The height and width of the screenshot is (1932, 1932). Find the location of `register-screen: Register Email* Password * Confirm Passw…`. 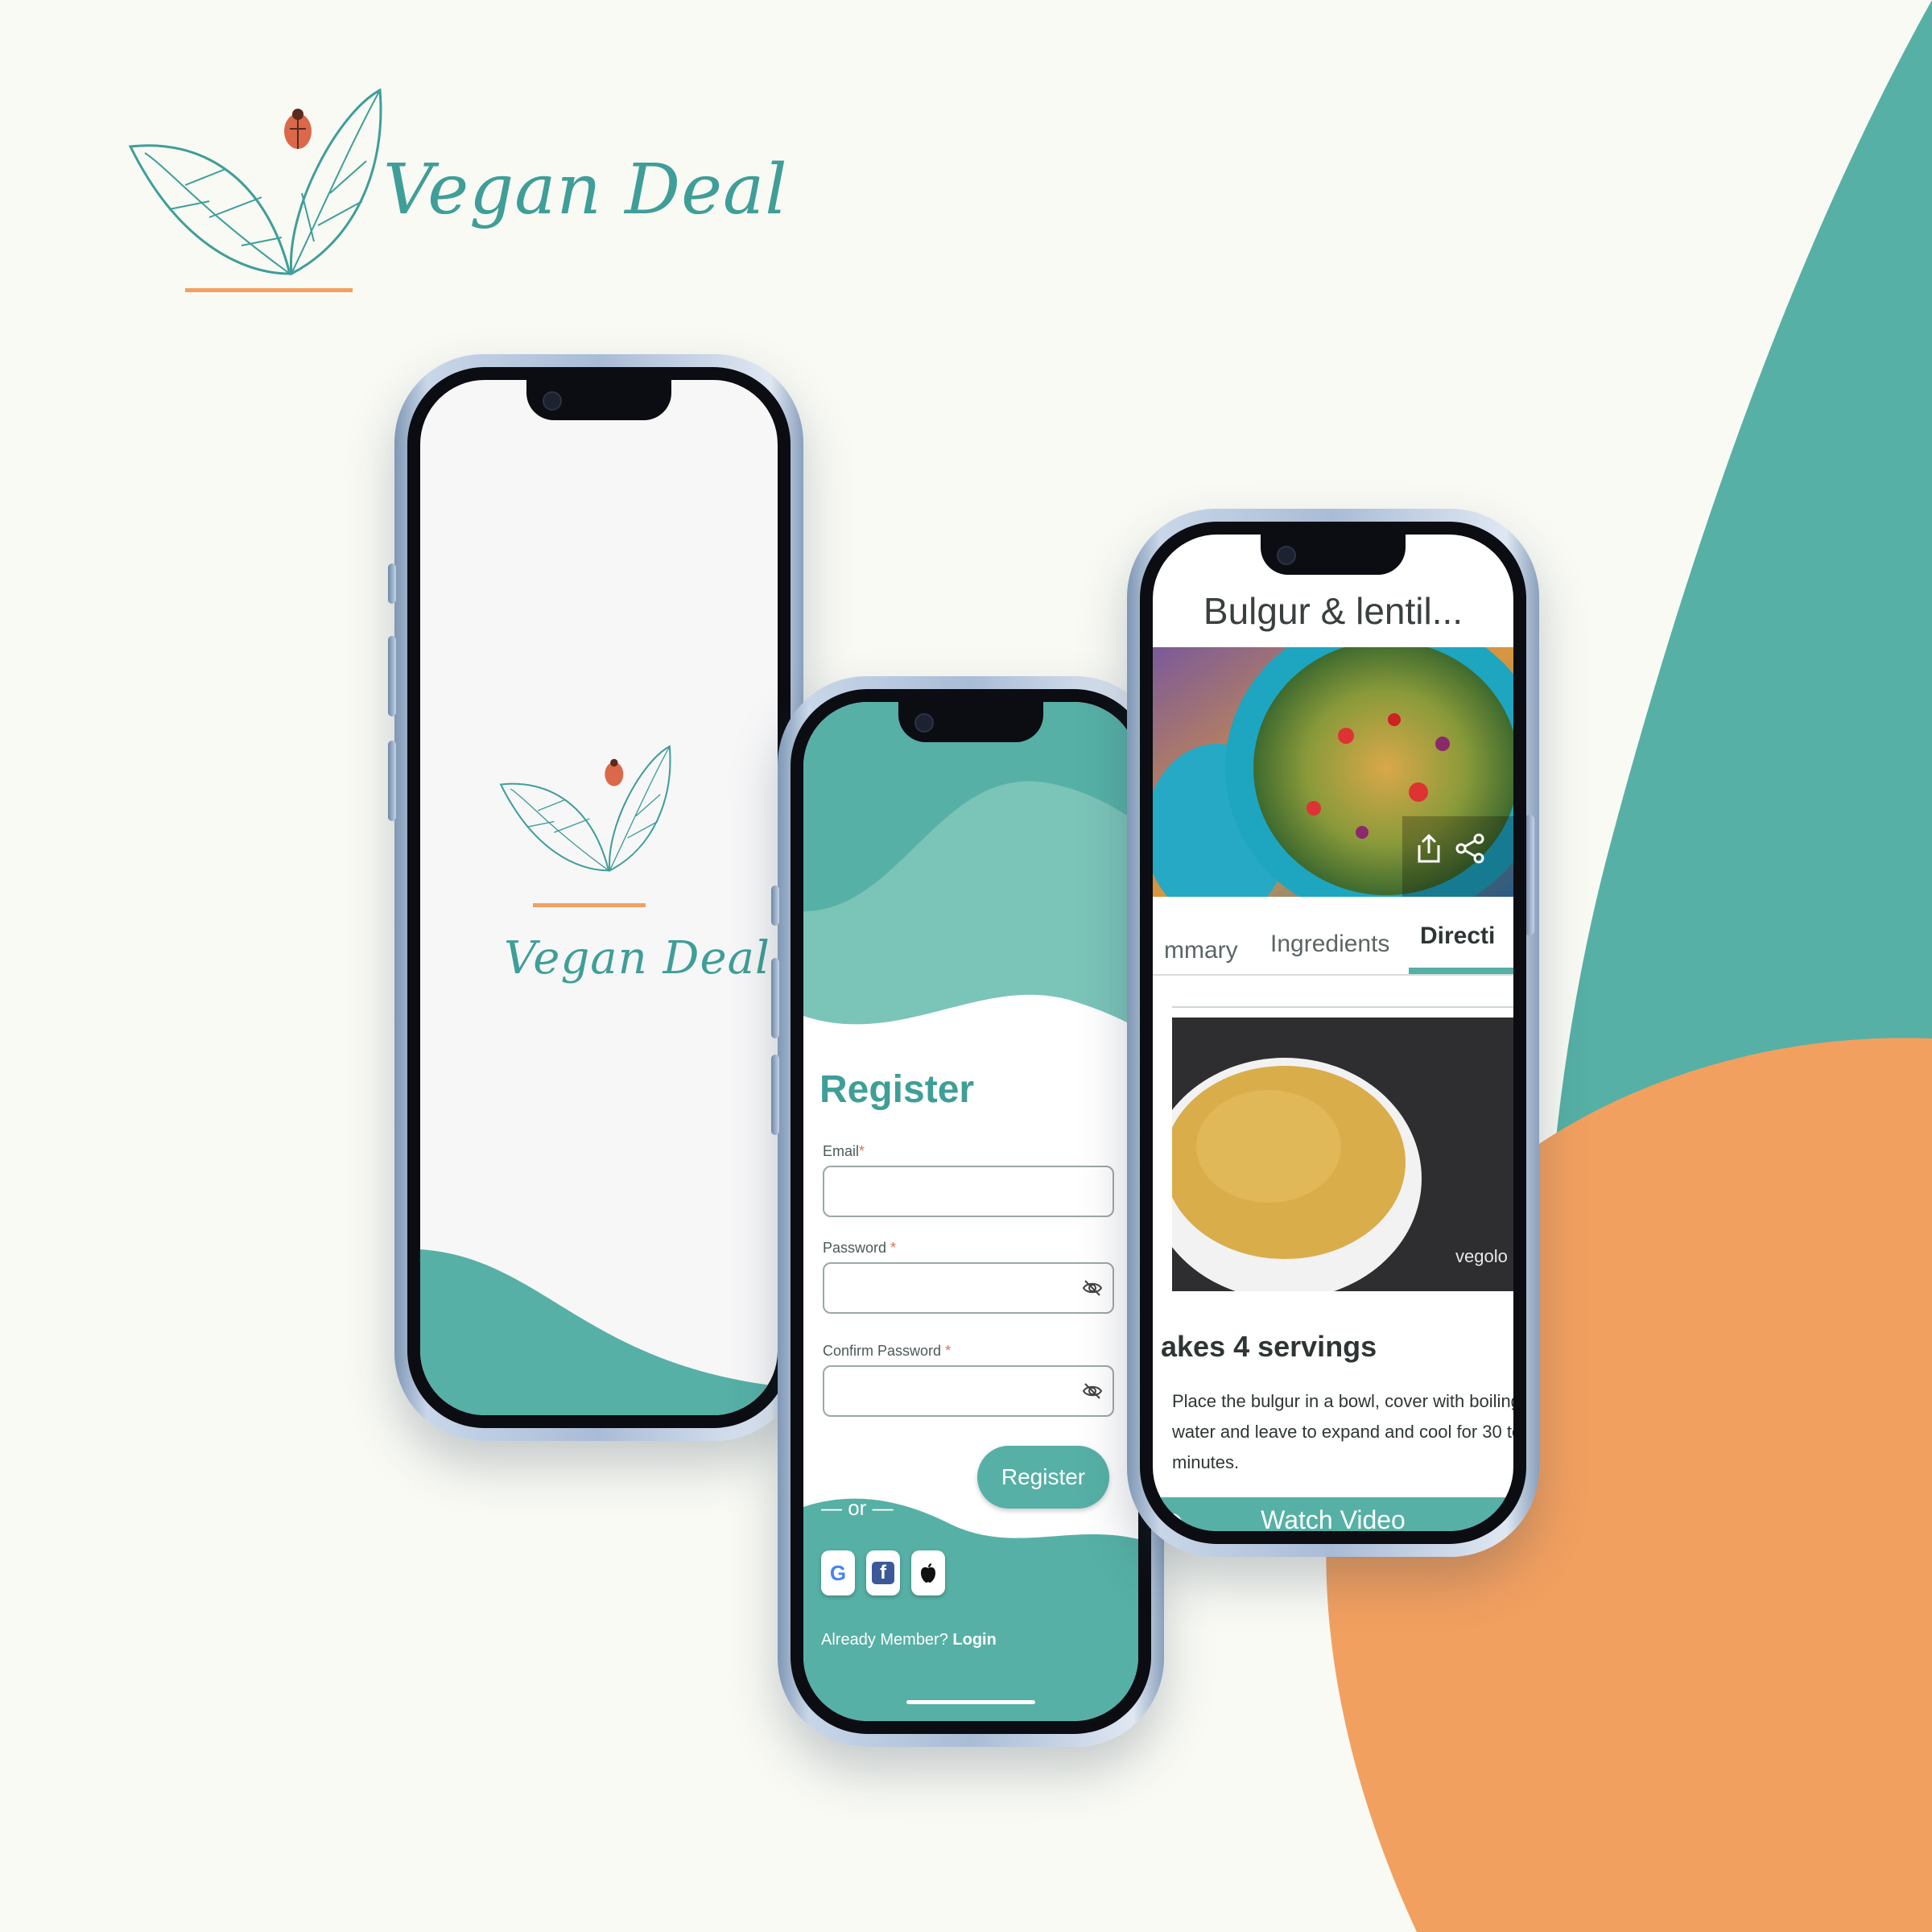

register-screen: Register Email* Password * Confirm Passw… is located at coordinates (970, 1211).